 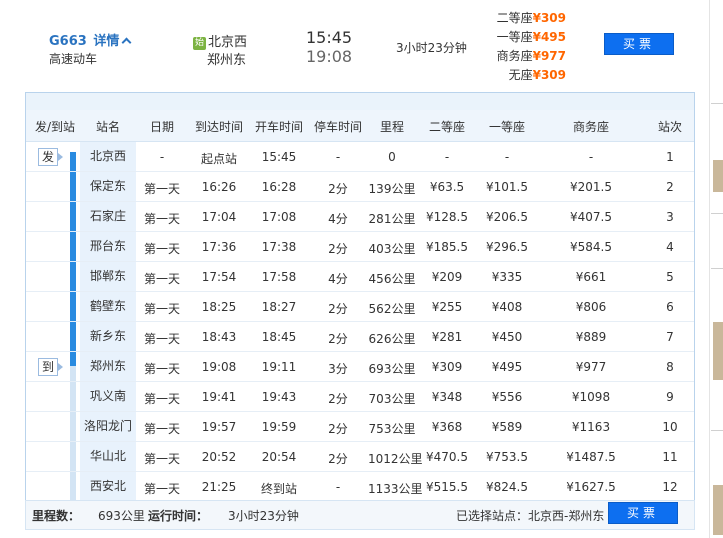 I want to click on distance: 281公里, so click(x=392, y=219).